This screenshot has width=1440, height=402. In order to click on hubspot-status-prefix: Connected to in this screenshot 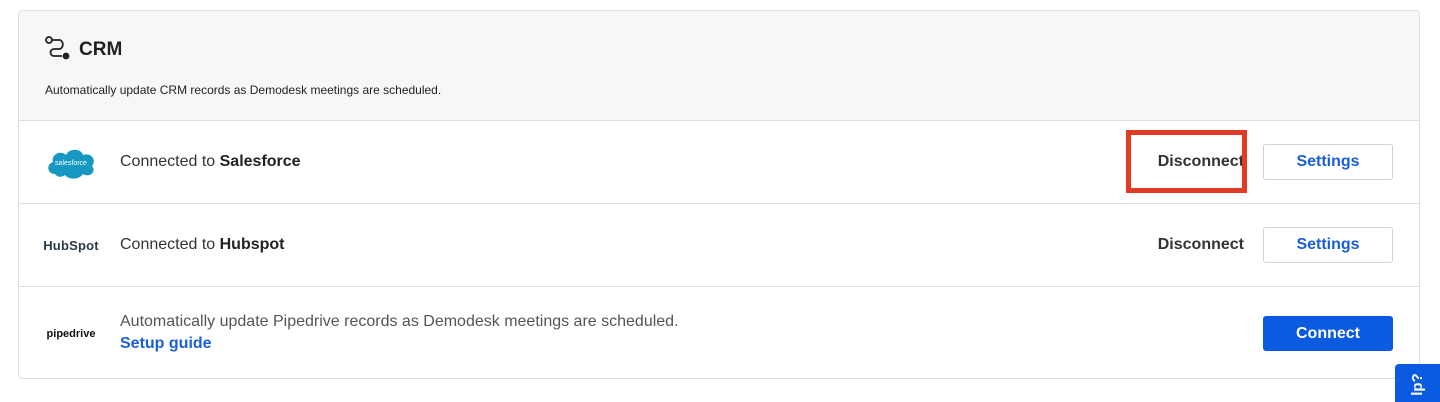, I will do `click(170, 244)`.